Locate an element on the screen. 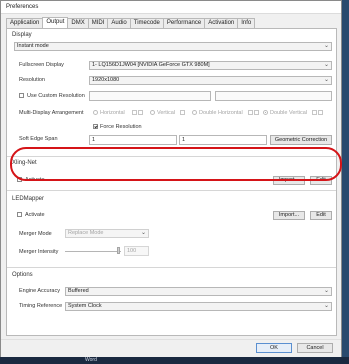 The image size is (349, 364). tab-dmx: DMX is located at coordinates (78, 23).